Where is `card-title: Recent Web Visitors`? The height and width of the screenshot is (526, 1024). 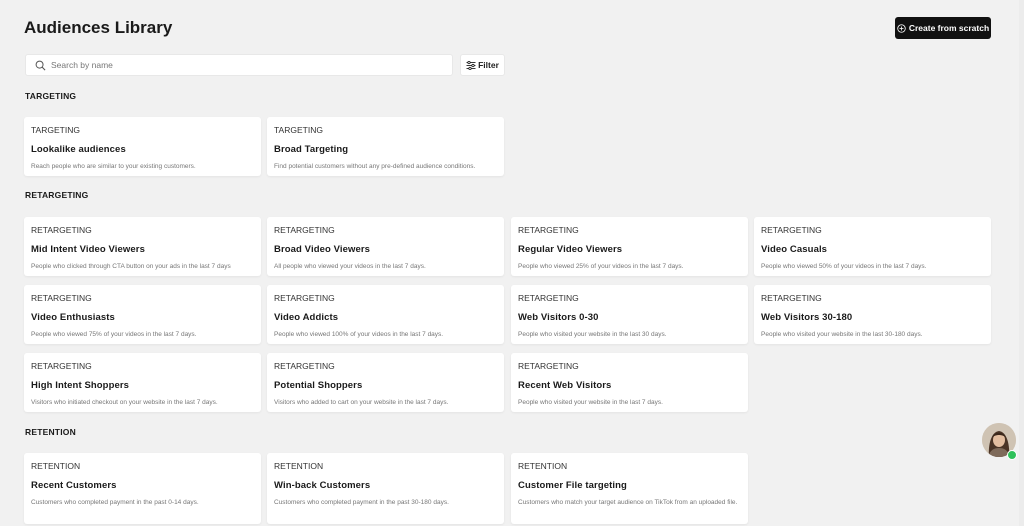
card-title: Recent Web Visitors is located at coordinates (565, 385).